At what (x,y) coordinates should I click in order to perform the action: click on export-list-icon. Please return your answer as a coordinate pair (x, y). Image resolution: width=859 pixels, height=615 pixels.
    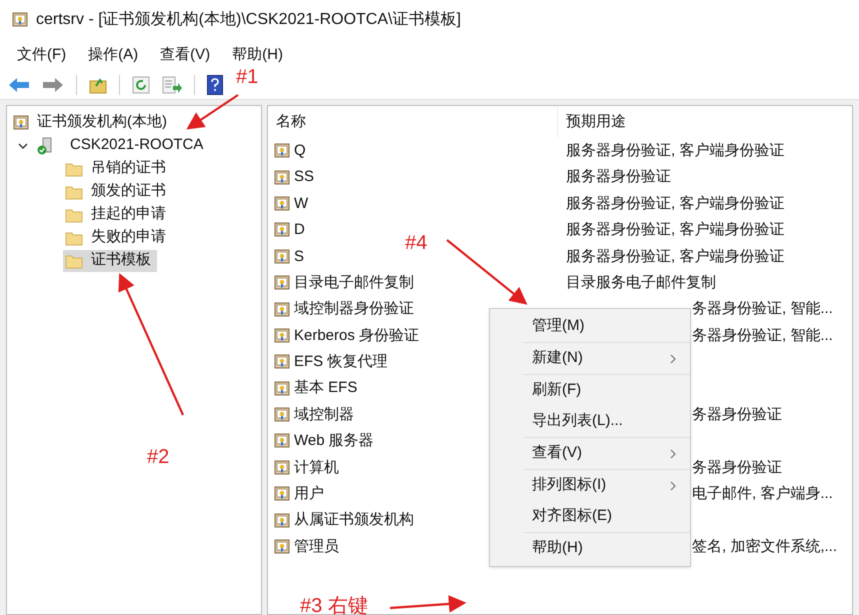
    Looking at the image, I should click on (172, 85).